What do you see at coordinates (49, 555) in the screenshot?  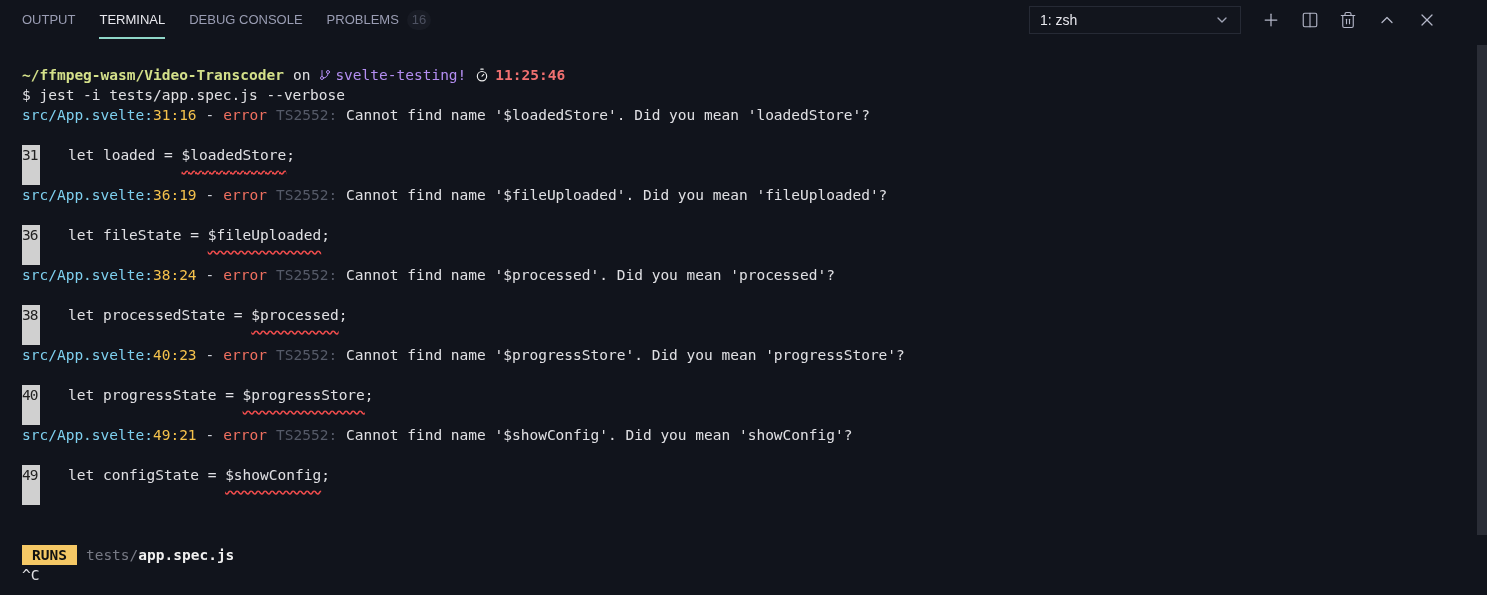 I see `runs-badge: RUNS` at bounding box center [49, 555].